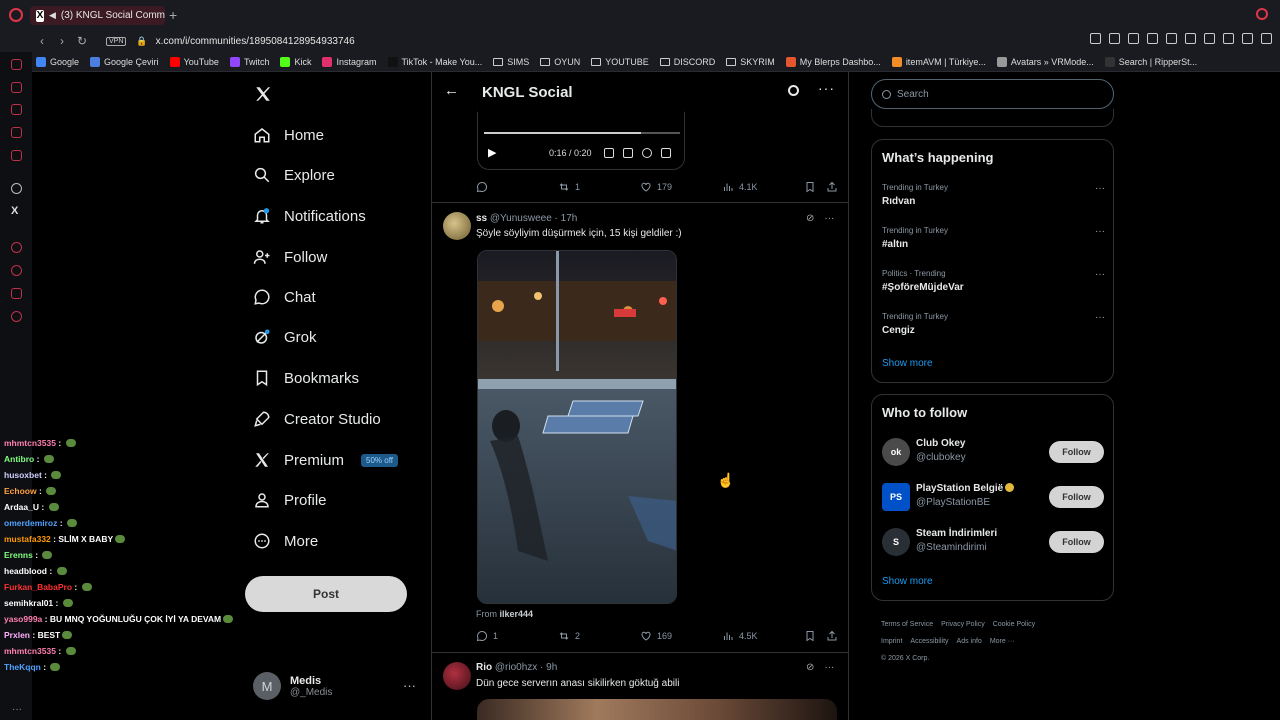 Image resolution: width=1280 pixels, height=720 pixels. I want to click on post-author-handle: @rio0hzx, so click(516, 667).